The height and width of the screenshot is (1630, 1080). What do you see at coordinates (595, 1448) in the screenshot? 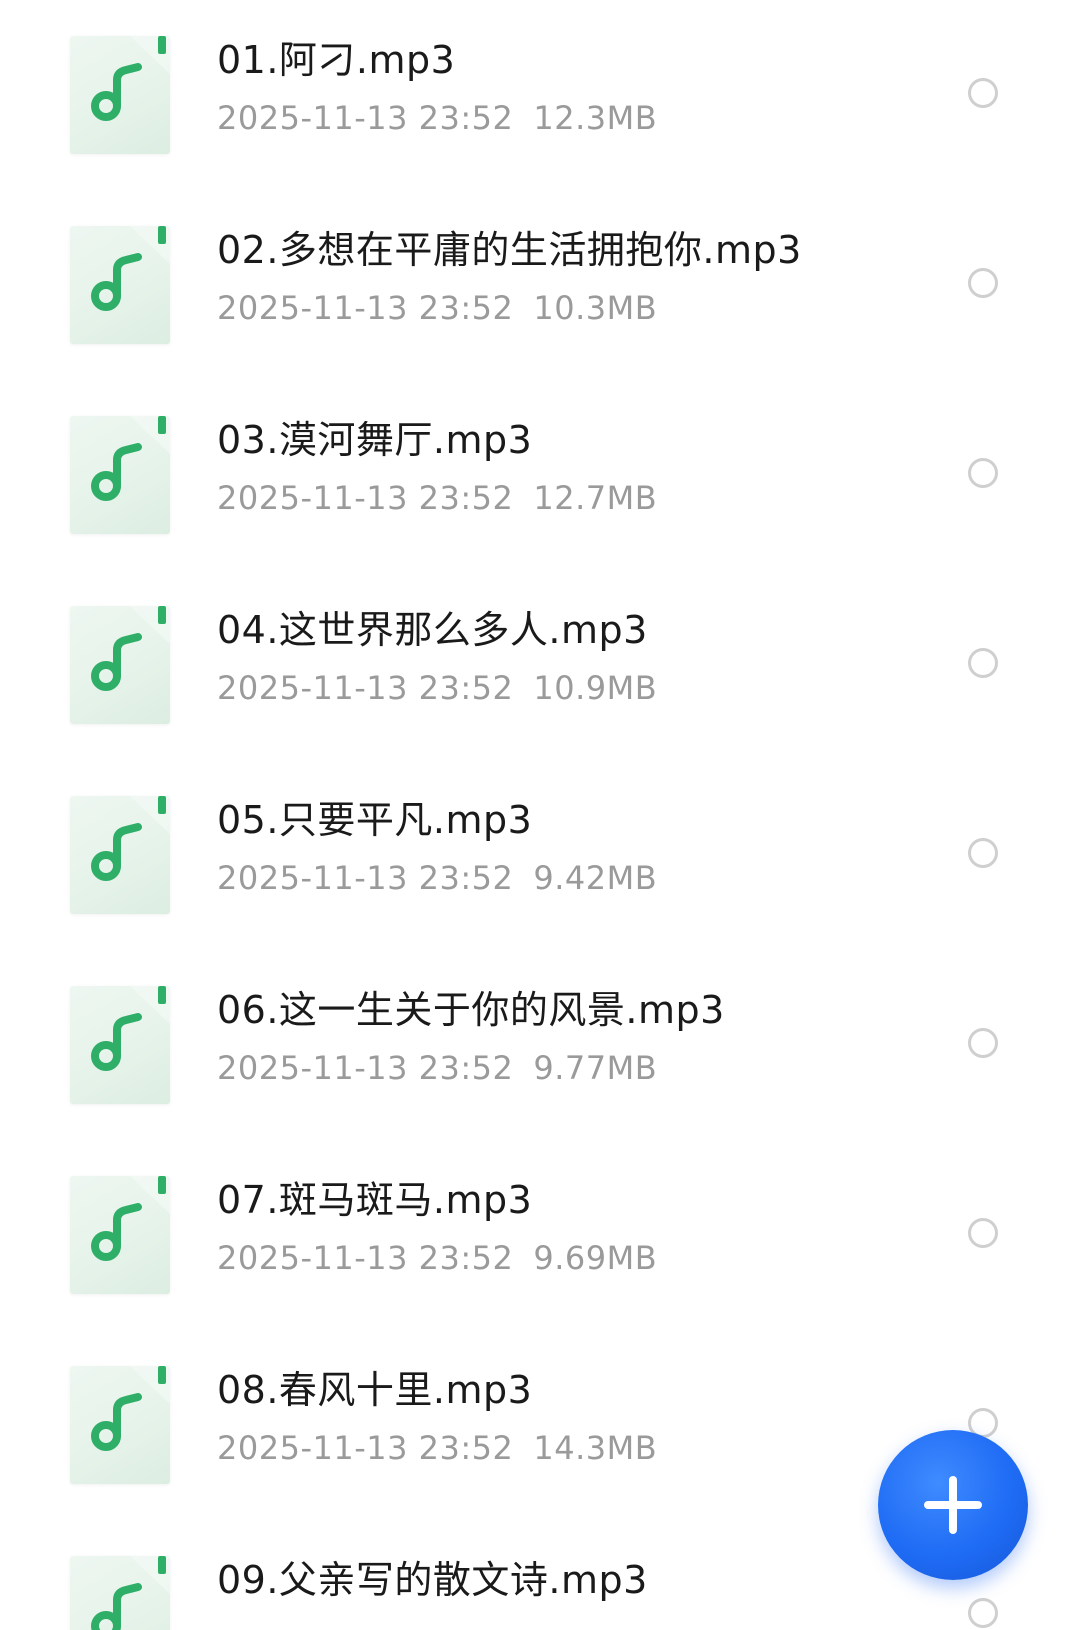
I see `file-size: 14.3MB` at bounding box center [595, 1448].